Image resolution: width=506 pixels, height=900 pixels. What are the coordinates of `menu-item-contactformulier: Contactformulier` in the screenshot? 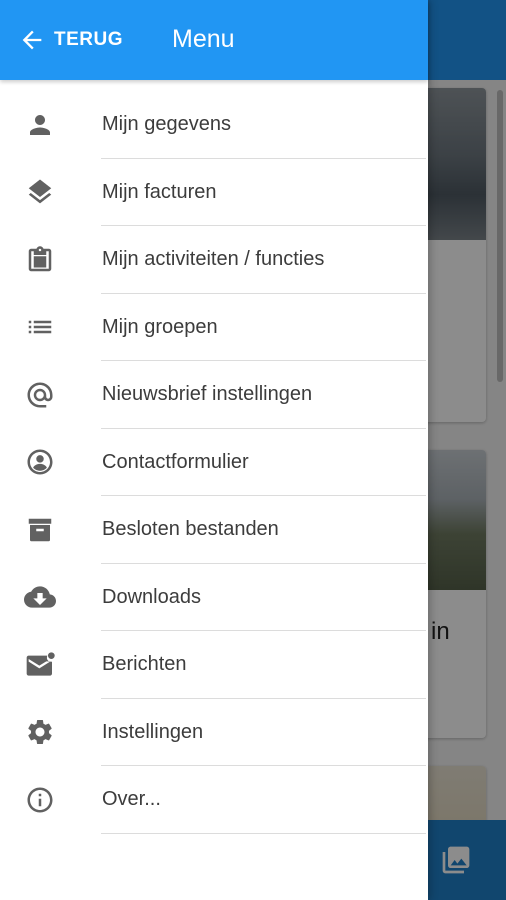 It's located at (214, 462).